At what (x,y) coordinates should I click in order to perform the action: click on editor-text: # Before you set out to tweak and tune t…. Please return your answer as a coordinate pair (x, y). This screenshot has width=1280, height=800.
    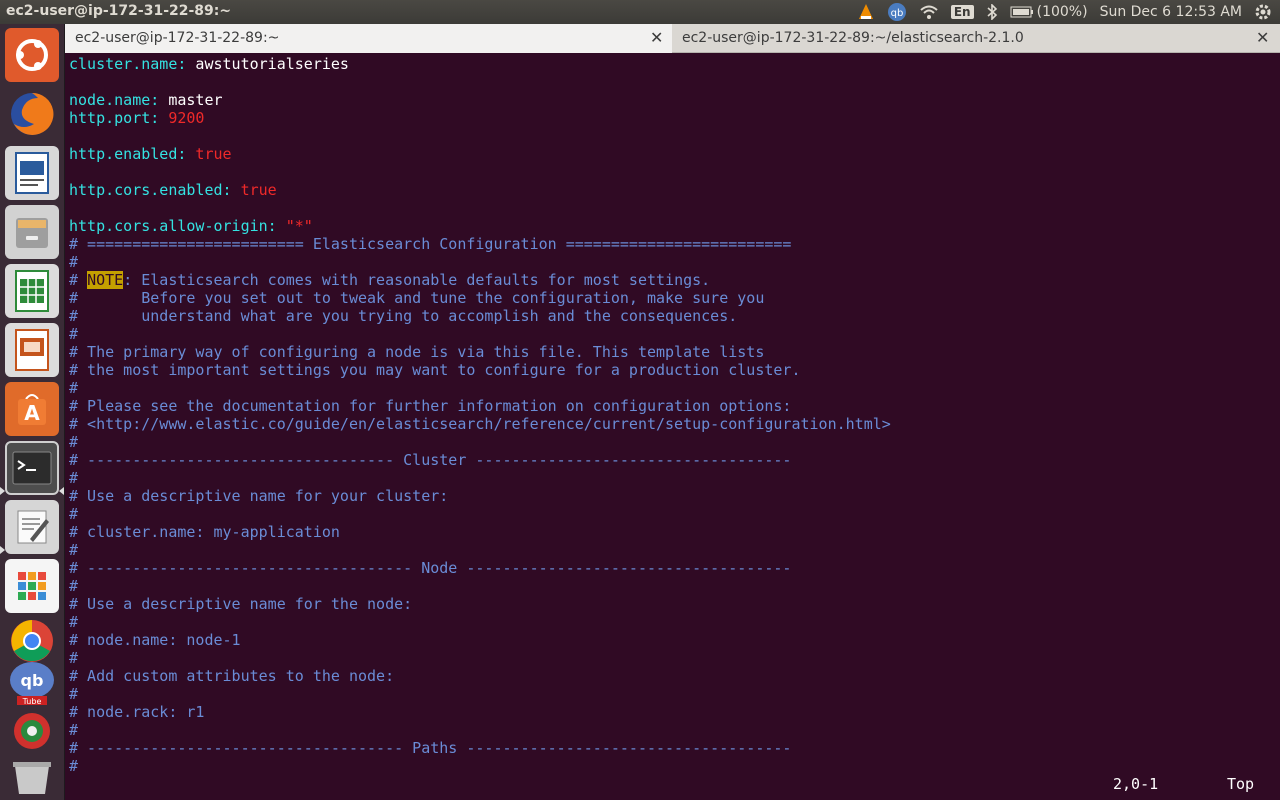
    Looking at the image, I should click on (417, 298).